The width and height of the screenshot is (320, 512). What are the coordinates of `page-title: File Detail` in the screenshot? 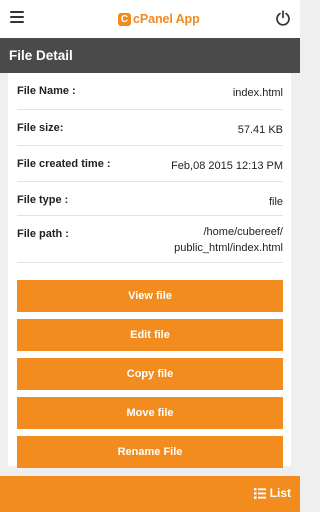 It's located at (150, 55).